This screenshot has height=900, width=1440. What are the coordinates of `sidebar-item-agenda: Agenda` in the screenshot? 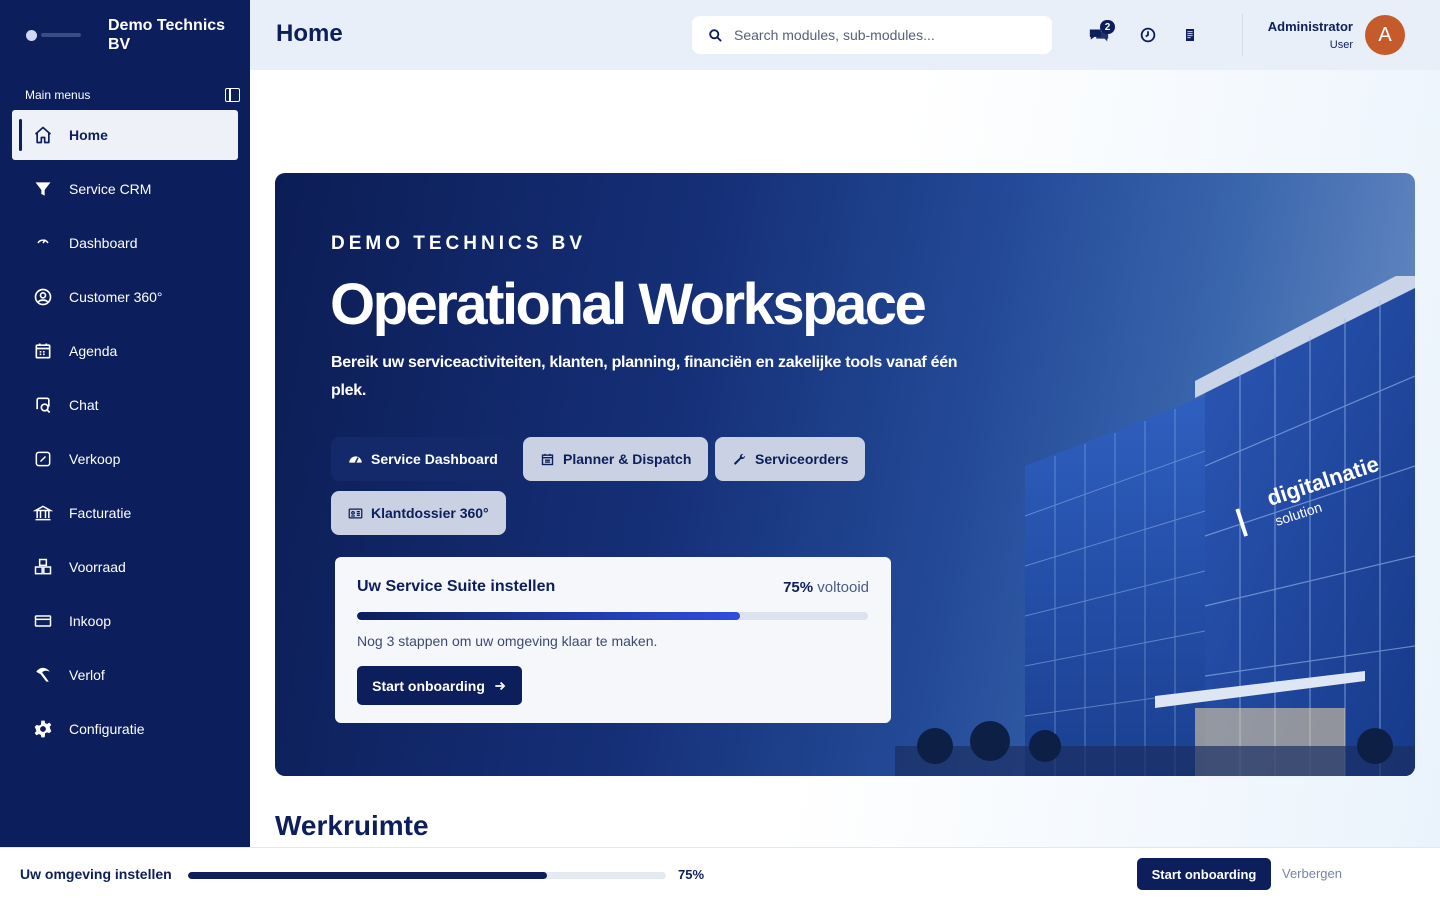 It's located at (125, 351).